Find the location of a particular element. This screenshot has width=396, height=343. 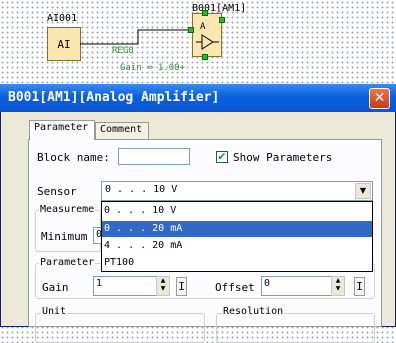

gain-spin-button: ▲ ▼ is located at coordinates (163, 286).